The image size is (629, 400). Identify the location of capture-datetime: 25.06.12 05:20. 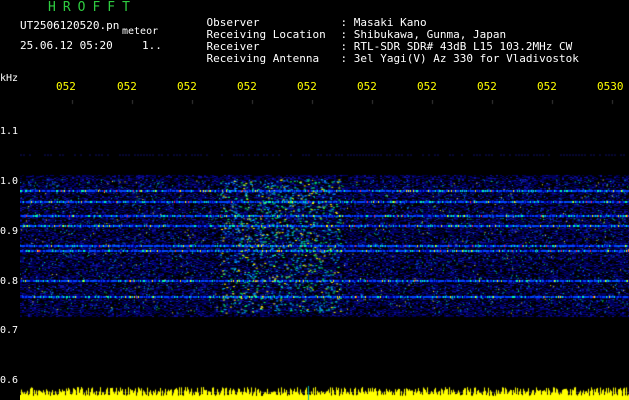
(66, 45).